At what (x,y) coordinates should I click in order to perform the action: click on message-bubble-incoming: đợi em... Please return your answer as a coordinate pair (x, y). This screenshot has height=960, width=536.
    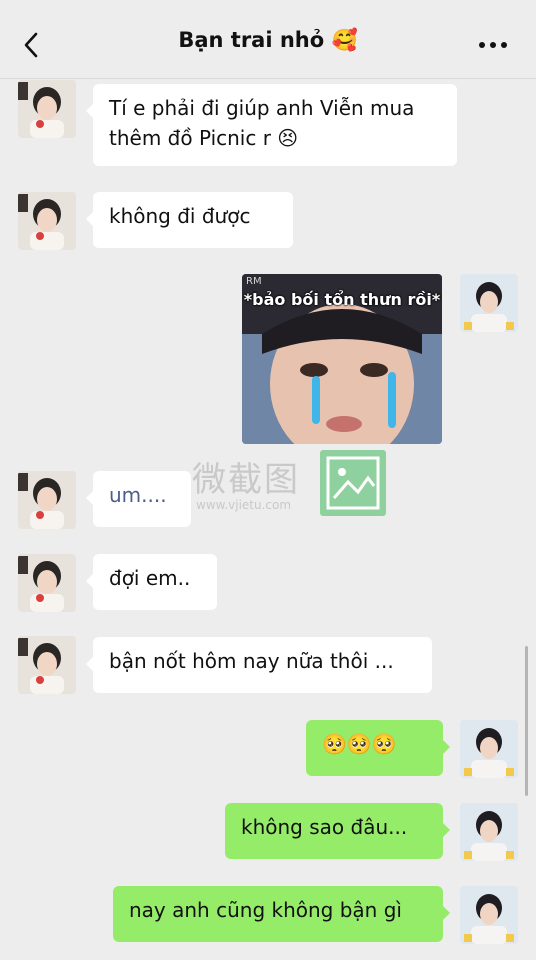
    Looking at the image, I should click on (151, 582).